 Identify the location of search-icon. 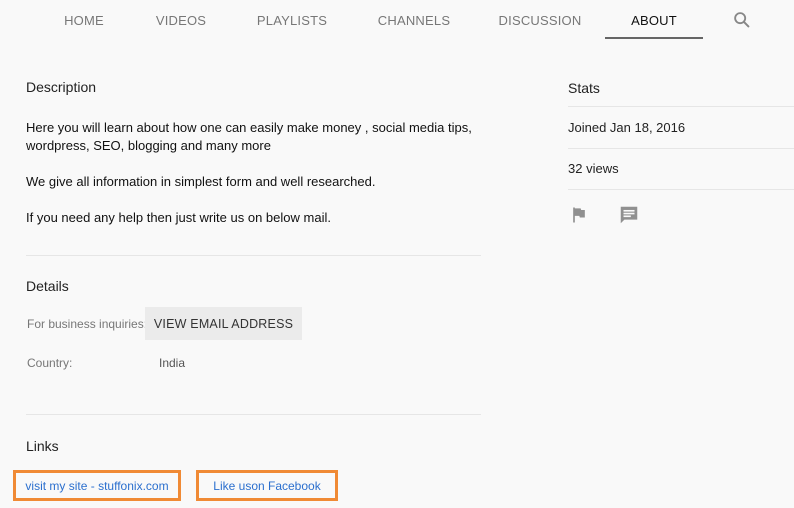
(742, 20).